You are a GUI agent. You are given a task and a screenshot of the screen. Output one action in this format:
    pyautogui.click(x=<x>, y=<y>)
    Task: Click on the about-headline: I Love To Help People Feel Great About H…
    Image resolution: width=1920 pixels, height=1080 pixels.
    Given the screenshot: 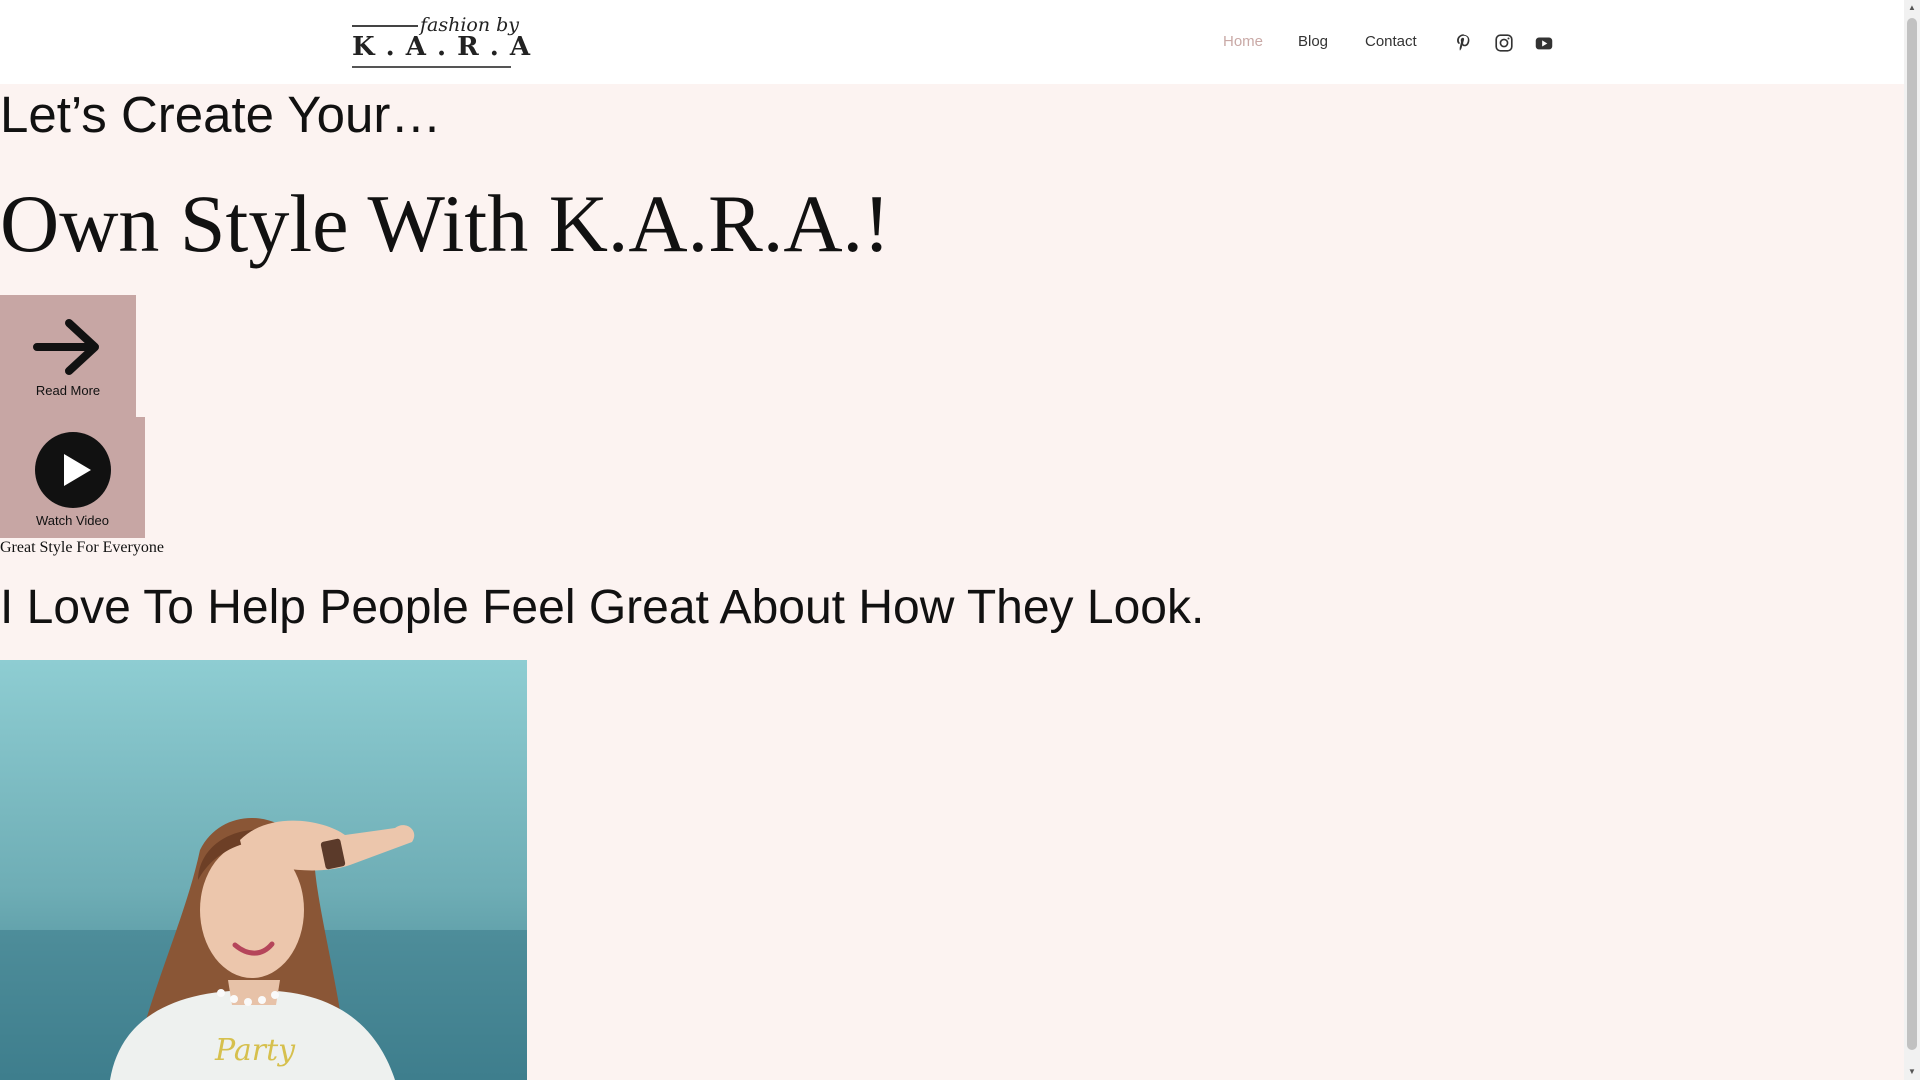 What is the action you would take?
    pyautogui.click(x=602, y=607)
    